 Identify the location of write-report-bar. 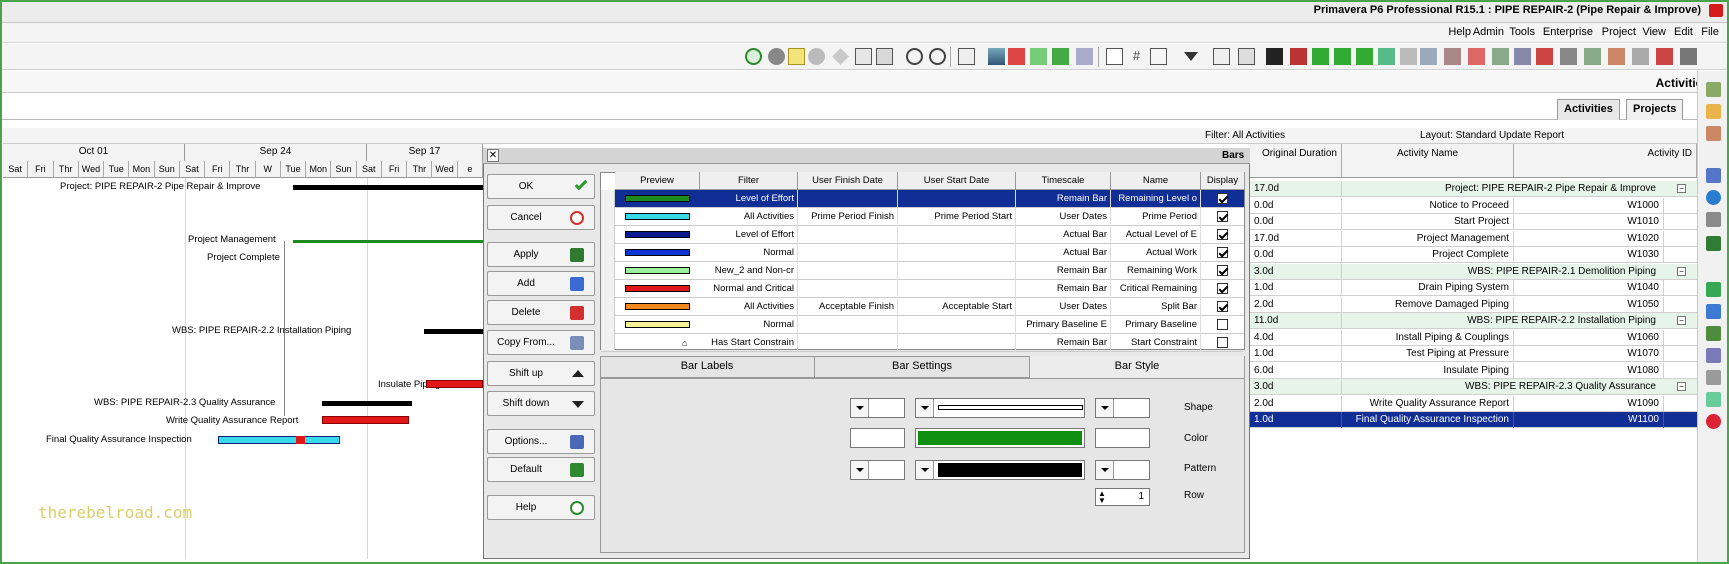
(365, 420).